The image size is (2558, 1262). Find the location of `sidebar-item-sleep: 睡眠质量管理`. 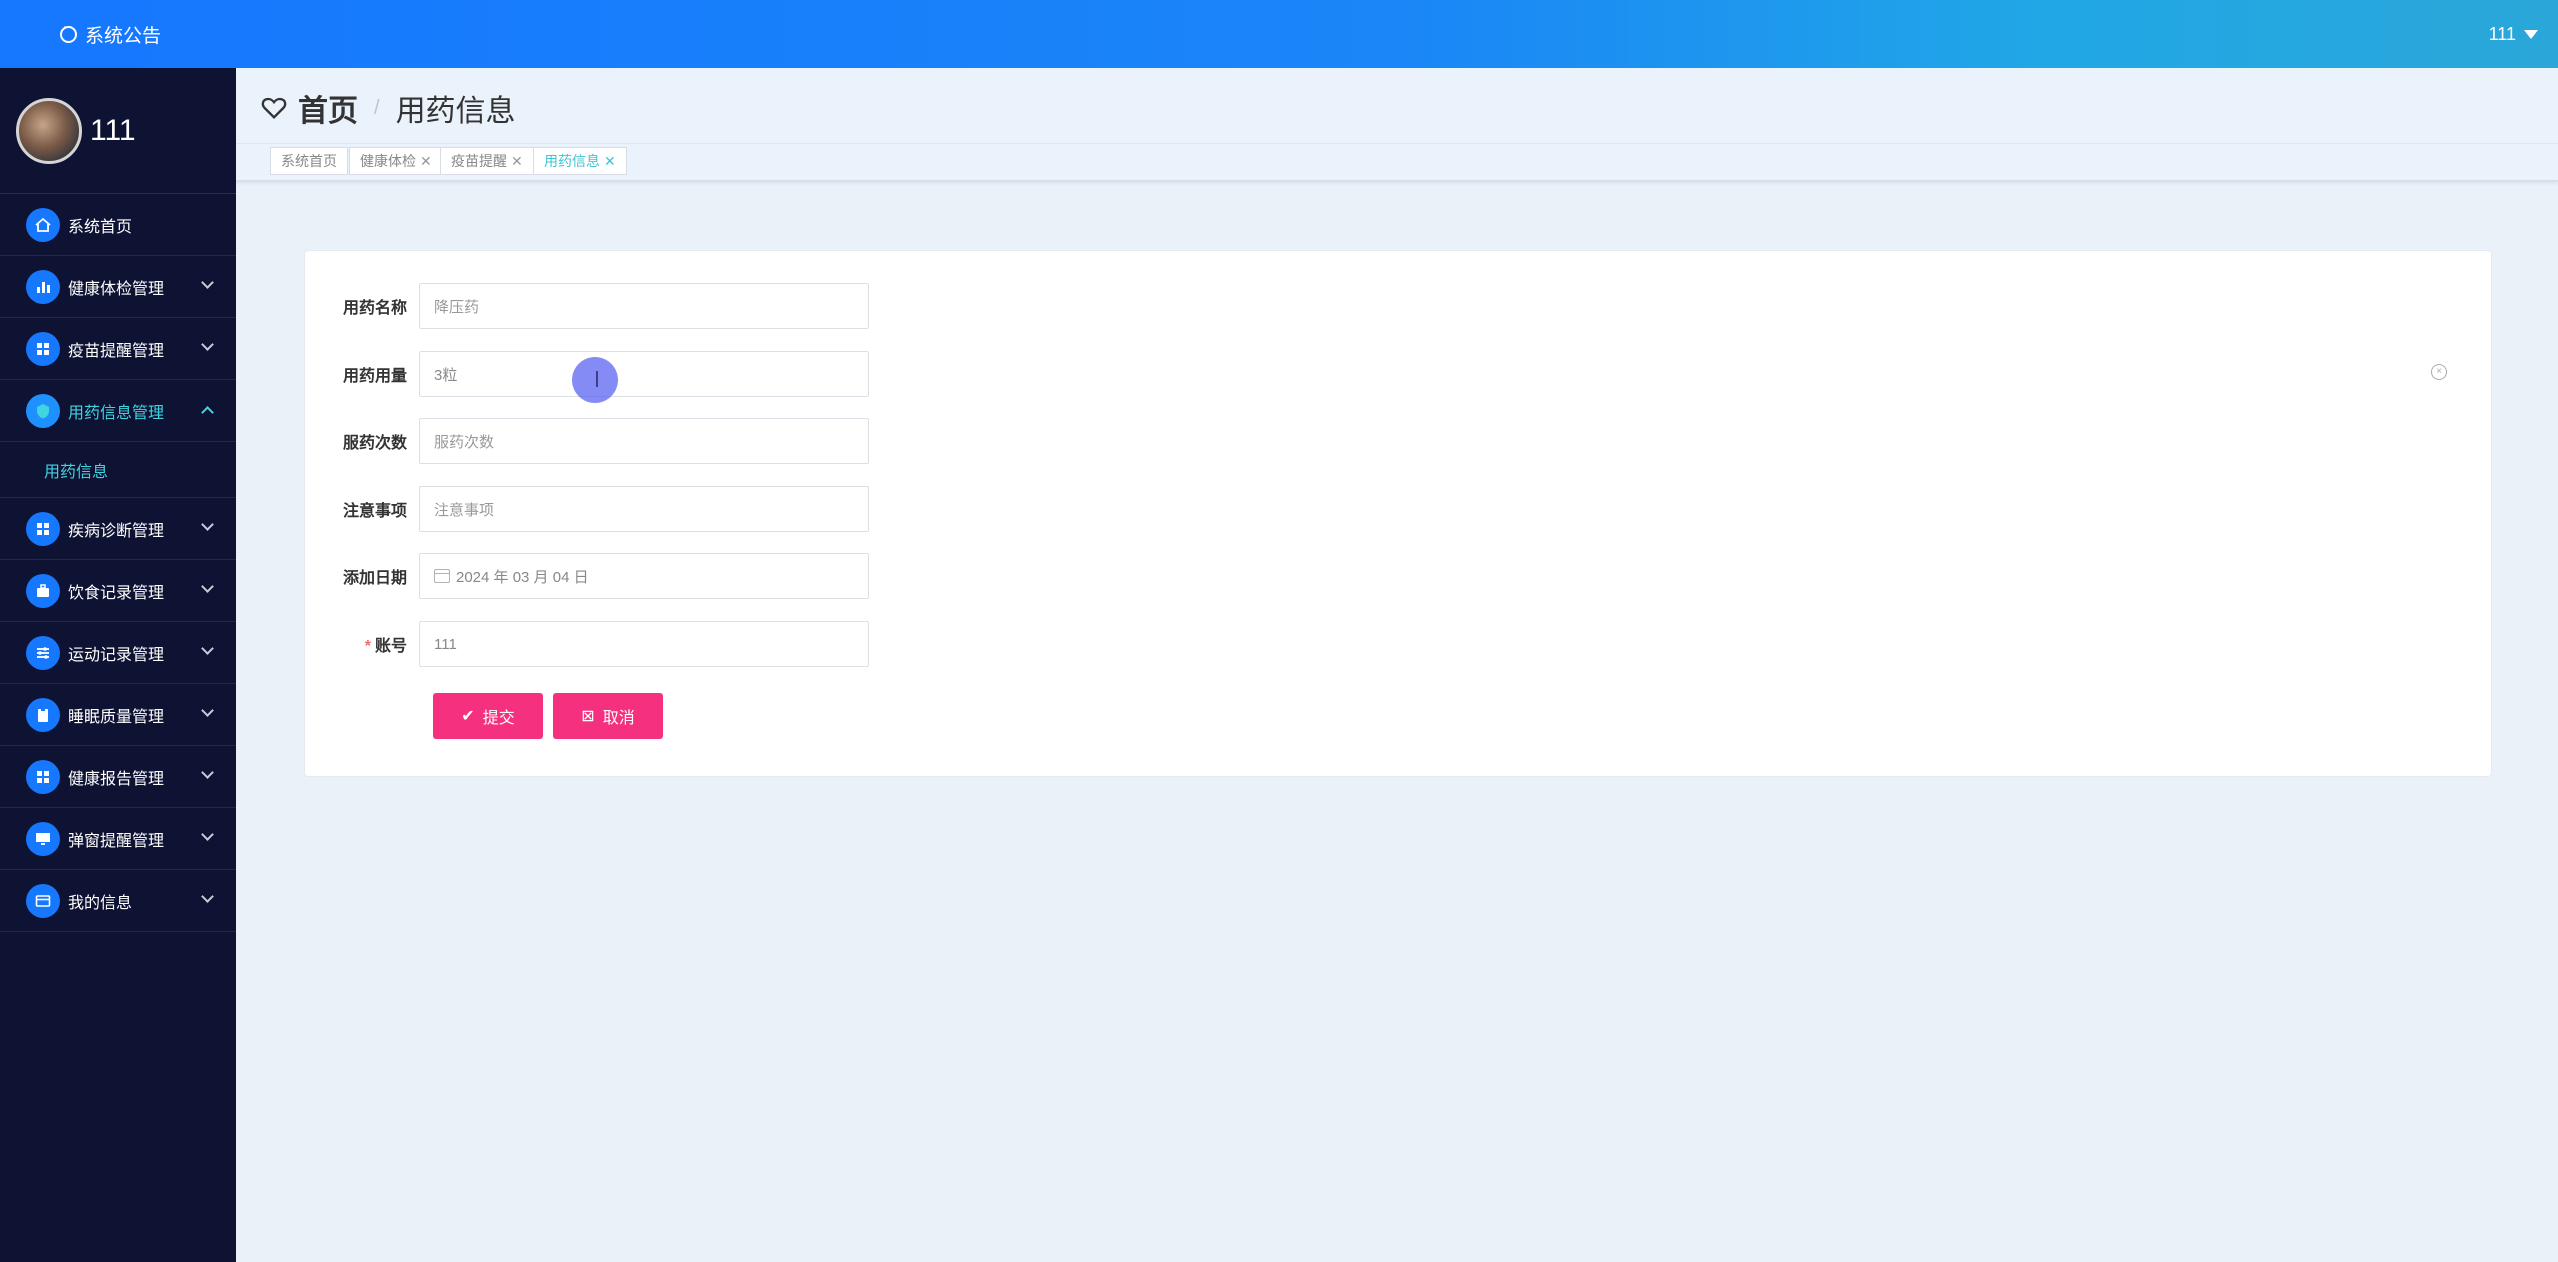

sidebar-item-sleep: 睡眠质量管理 is located at coordinates (118, 715).